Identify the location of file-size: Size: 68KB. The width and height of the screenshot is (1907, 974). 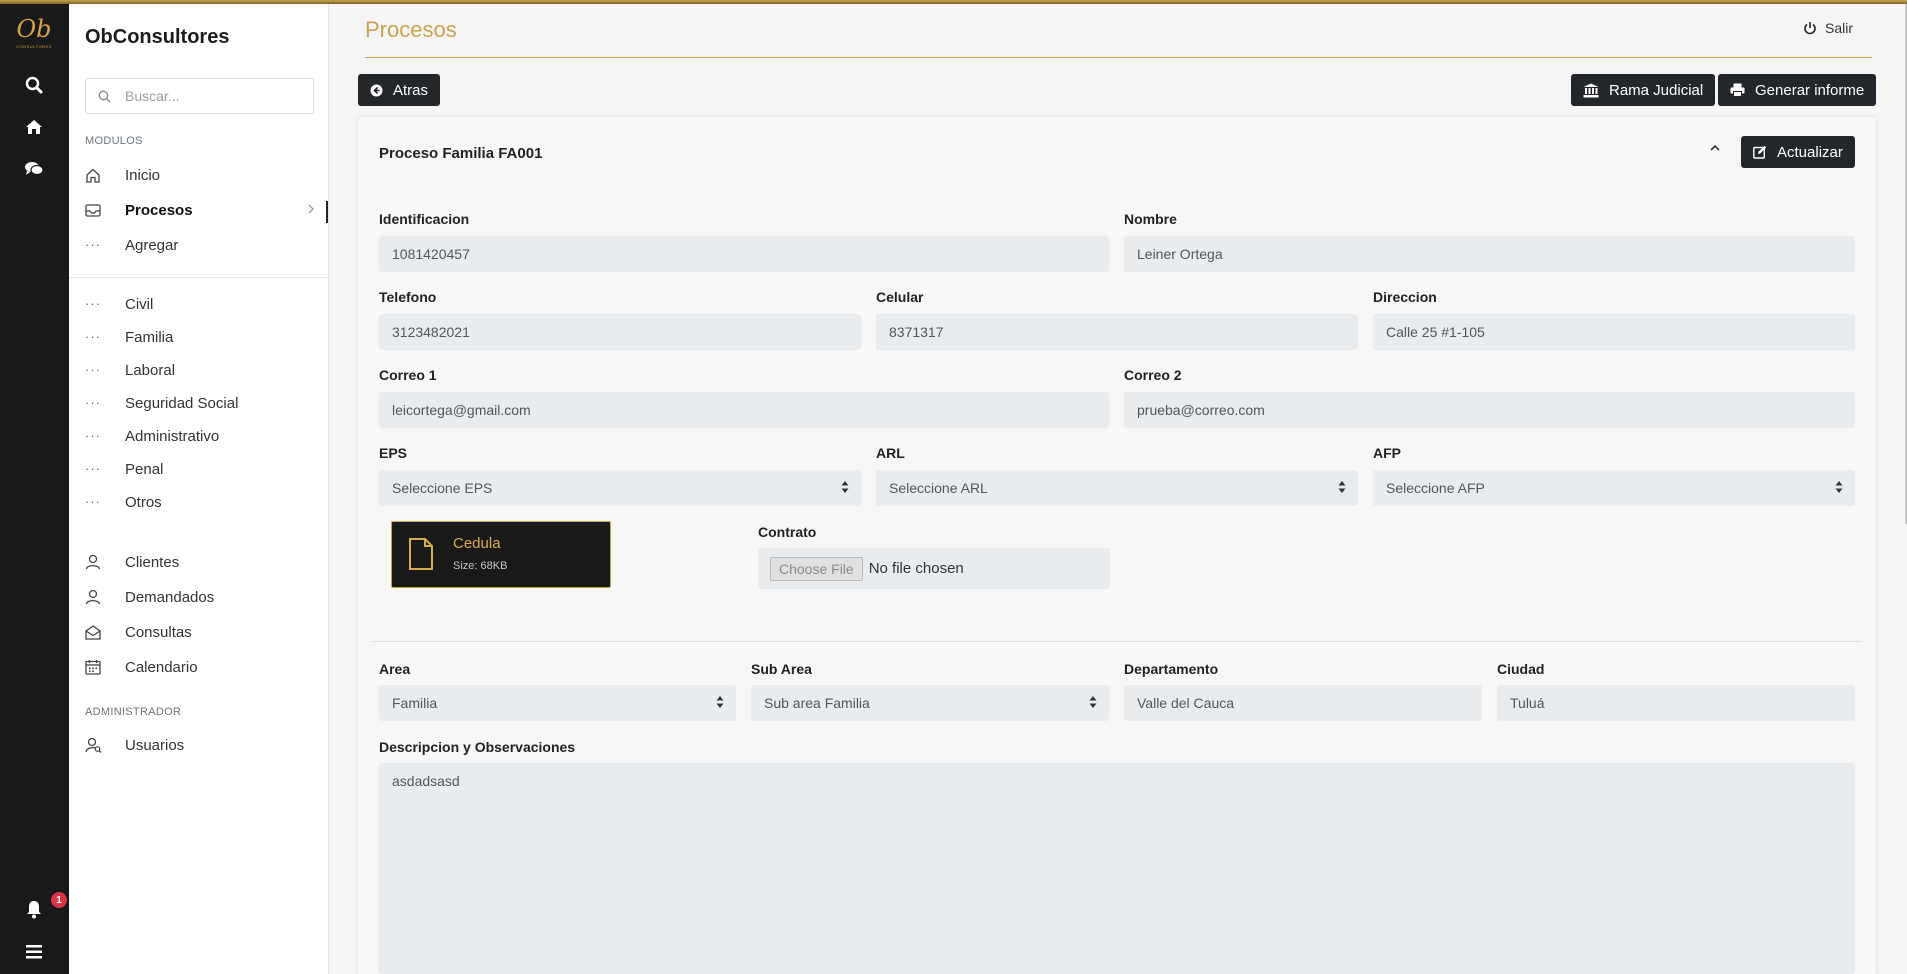
(480, 566).